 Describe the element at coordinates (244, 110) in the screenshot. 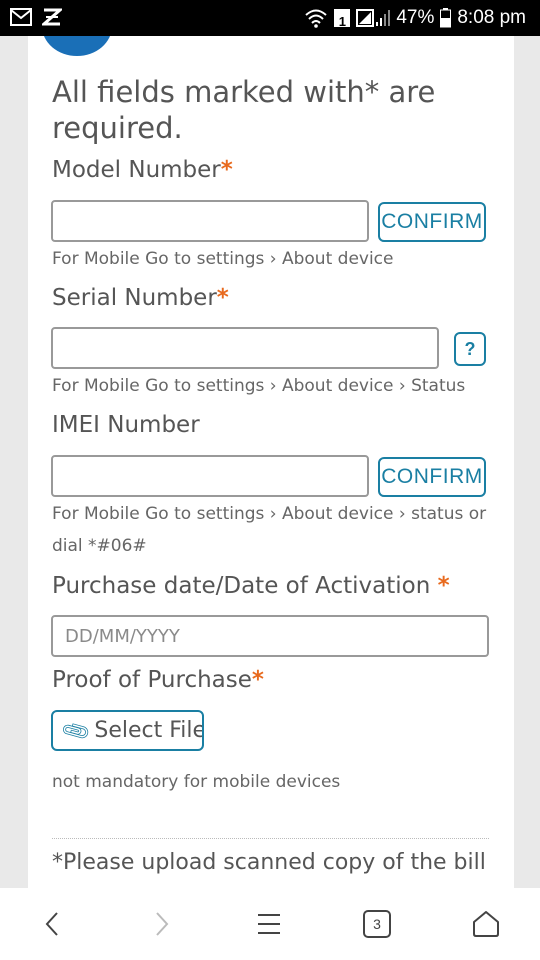

I see `required-fields-note: All fields marked with* are required.` at that location.